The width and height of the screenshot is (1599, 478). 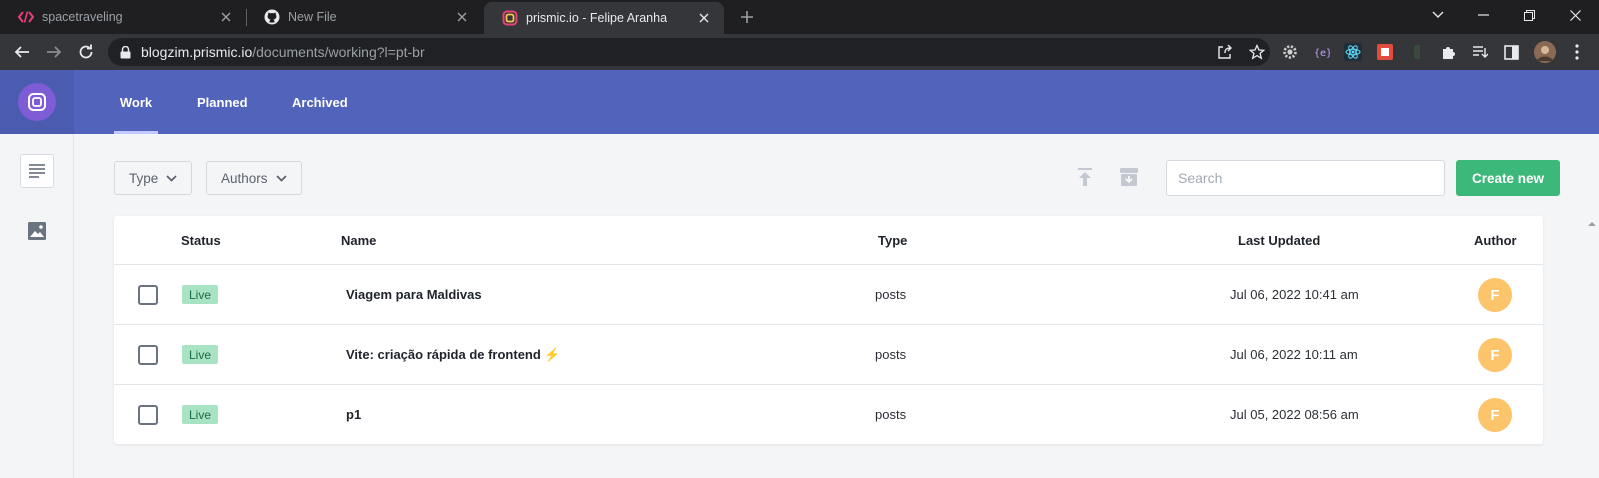 What do you see at coordinates (54, 52) in the screenshot?
I see `forward-arrow-icon` at bounding box center [54, 52].